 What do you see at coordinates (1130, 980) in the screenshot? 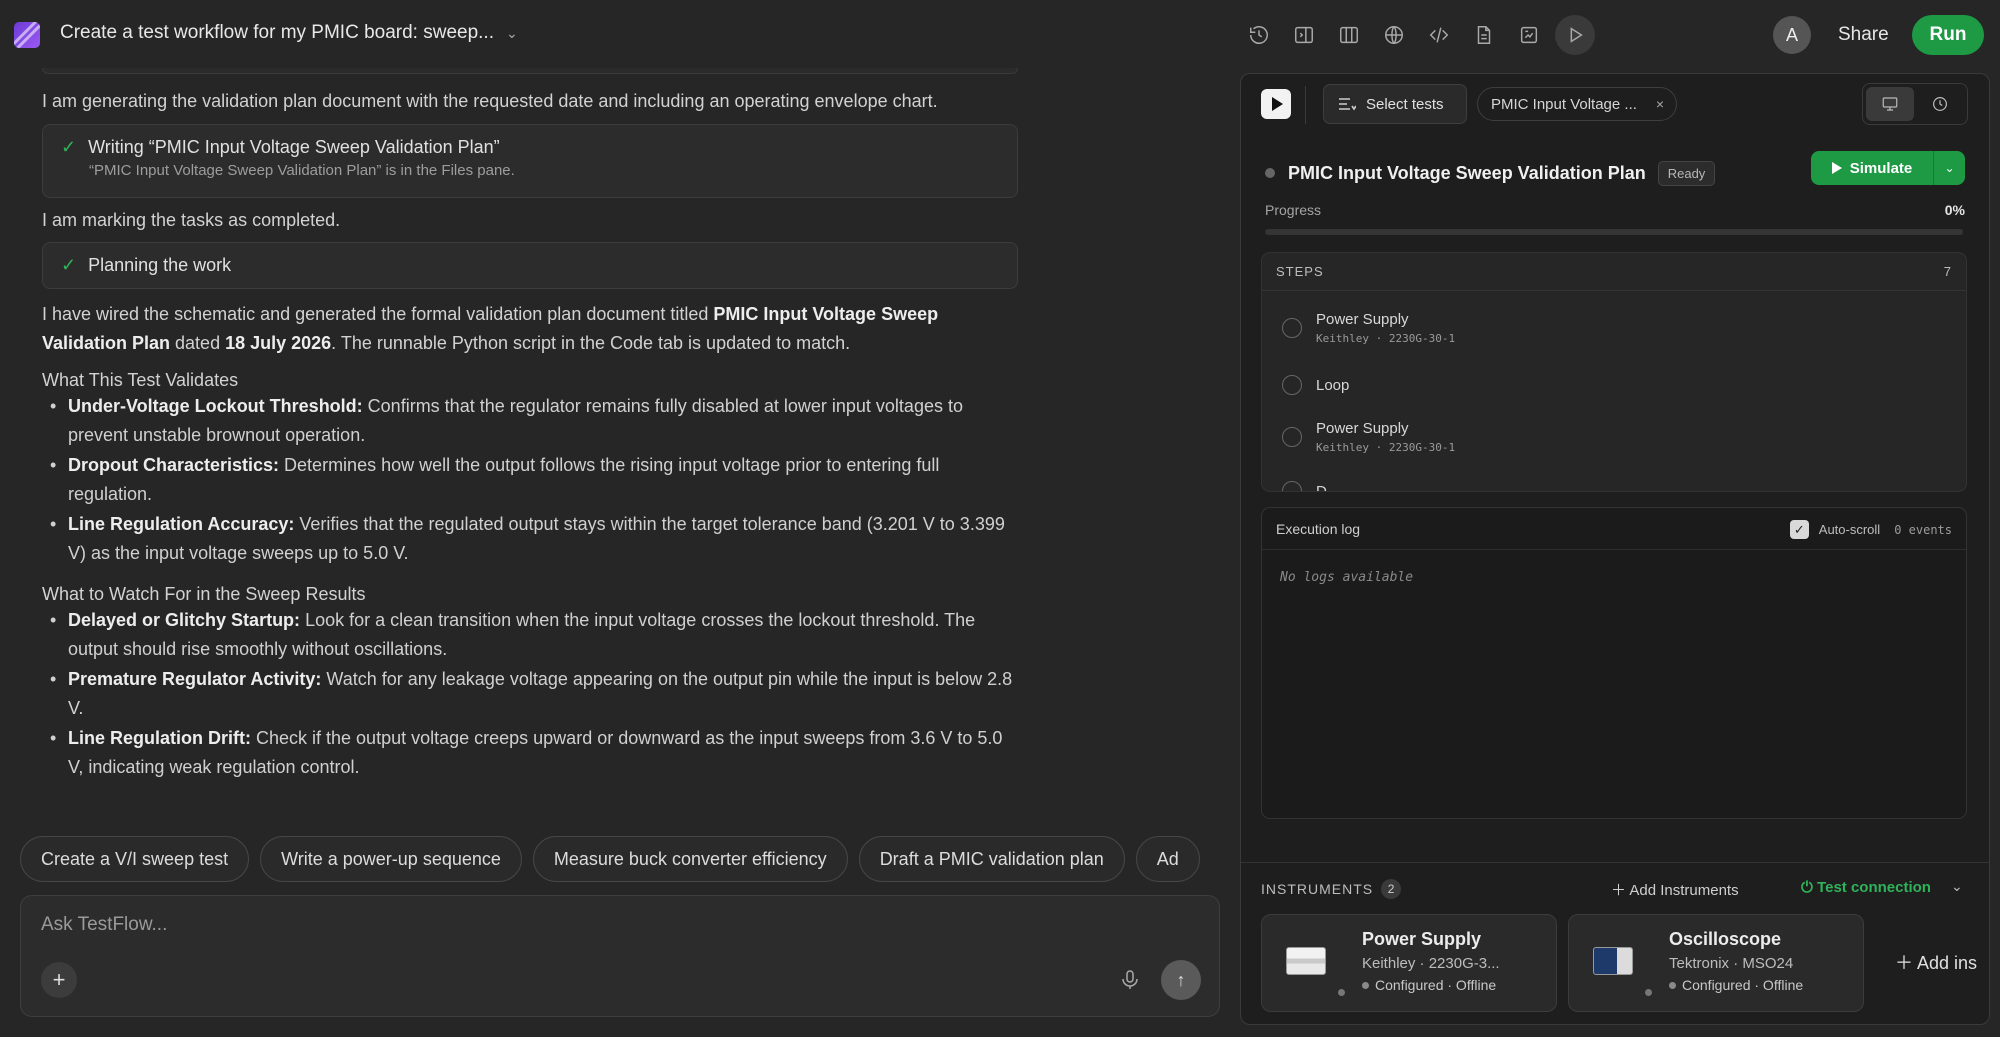
I see `microphone-icon` at bounding box center [1130, 980].